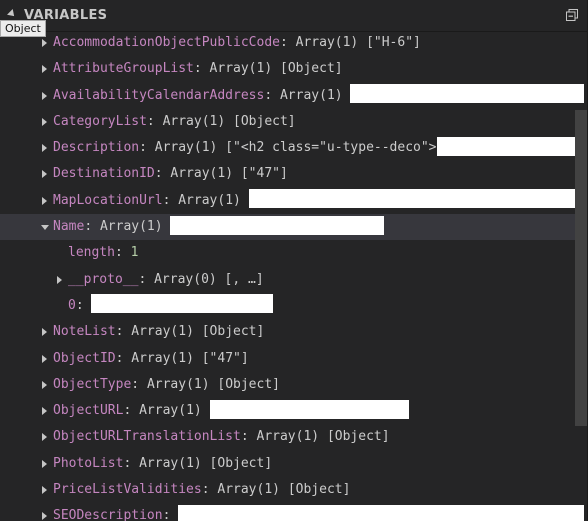 The width and height of the screenshot is (588, 521). I want to click on tree-row: AvailabilityCalendarAddress: Array(1), so click(292, 96).